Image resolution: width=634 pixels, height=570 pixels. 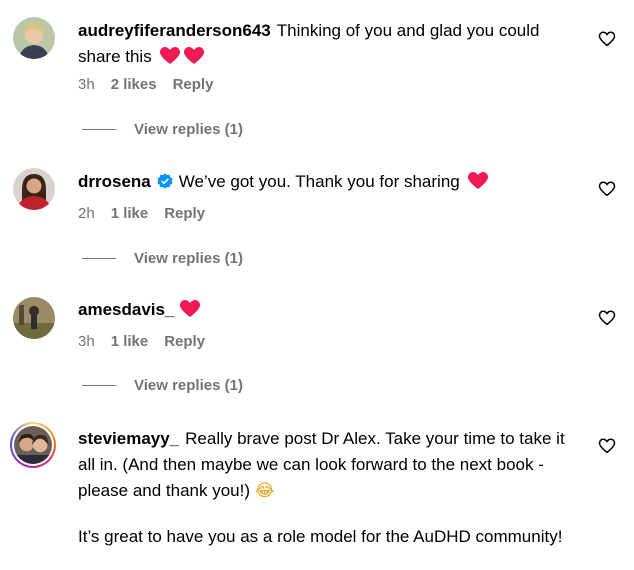 I want to click on username: audreyfiferanderson643, so click(x=174, y=30).